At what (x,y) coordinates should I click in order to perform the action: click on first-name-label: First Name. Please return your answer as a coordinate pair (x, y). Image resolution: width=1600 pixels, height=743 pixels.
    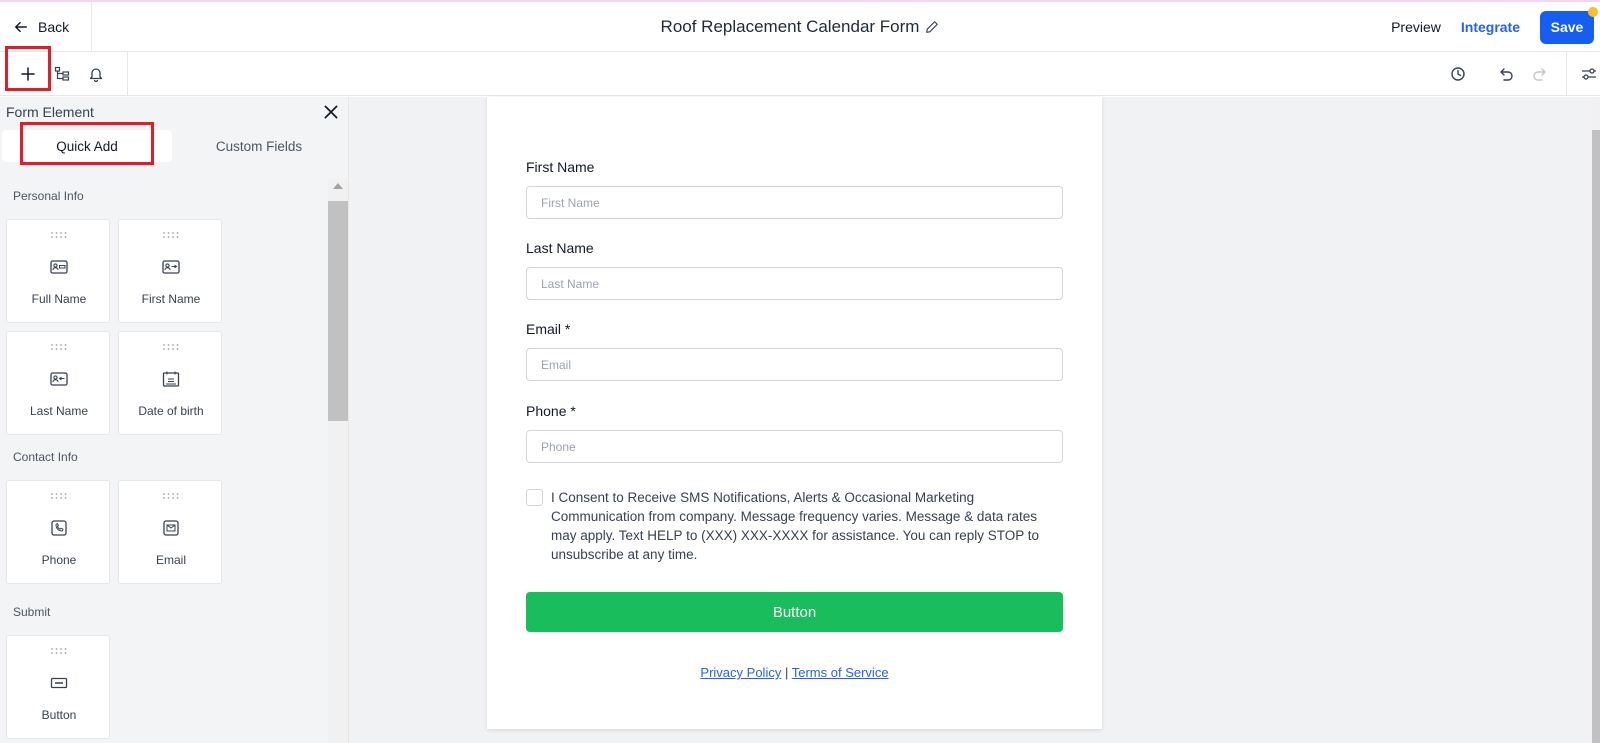
    Looking at the image, I should click on (560, 167).